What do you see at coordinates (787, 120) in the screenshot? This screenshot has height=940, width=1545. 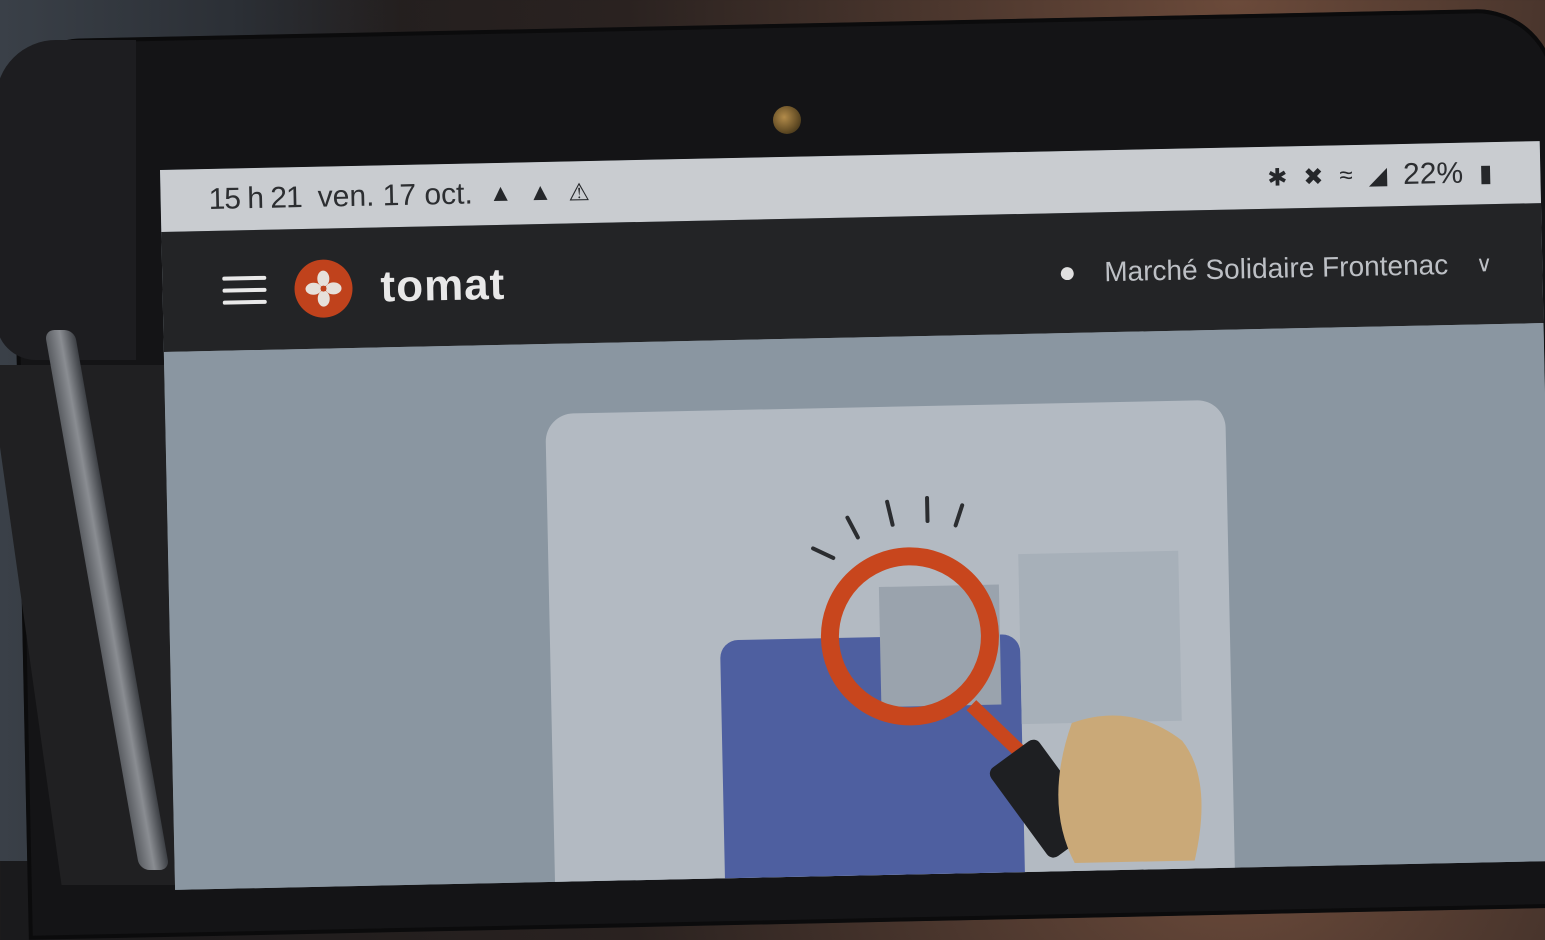 I see `front-camera` at bounding box center [787, 120].